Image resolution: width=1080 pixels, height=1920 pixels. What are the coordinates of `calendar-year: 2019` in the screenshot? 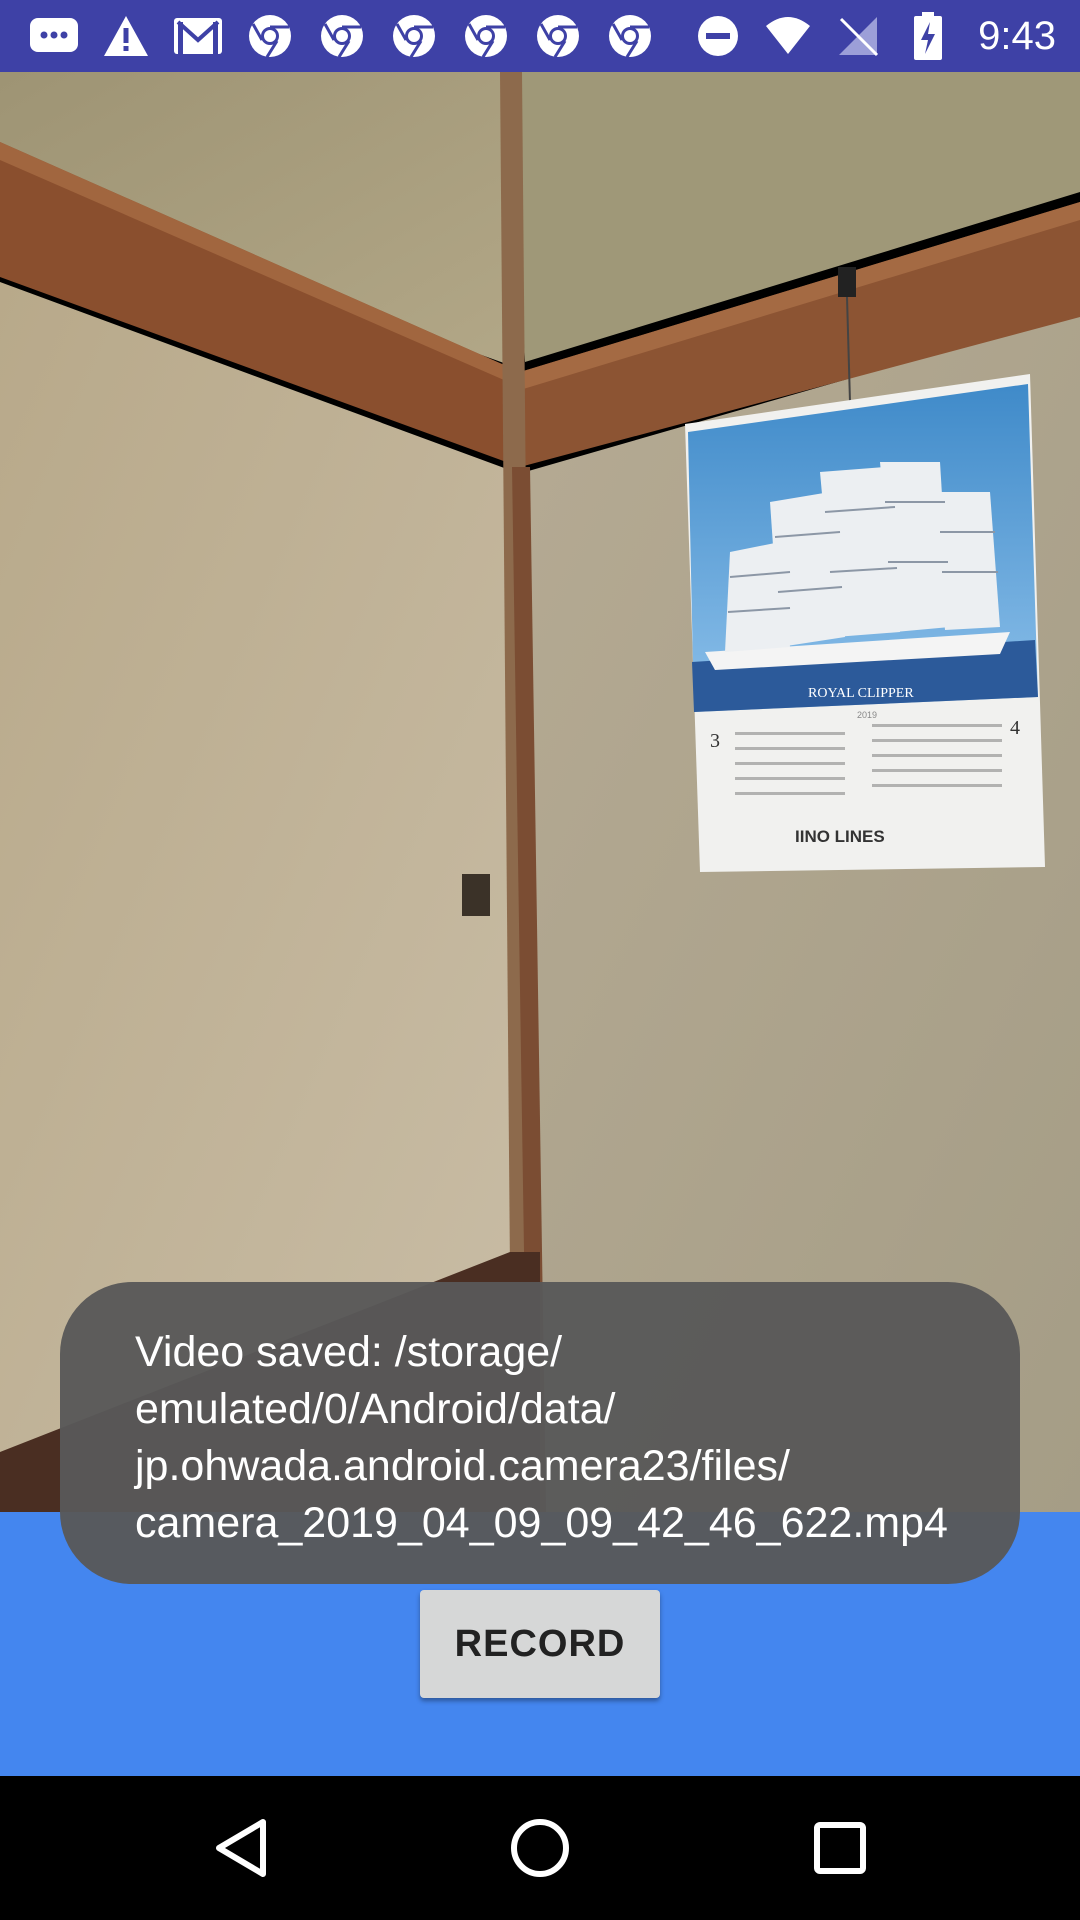 It's located at (867, 715).